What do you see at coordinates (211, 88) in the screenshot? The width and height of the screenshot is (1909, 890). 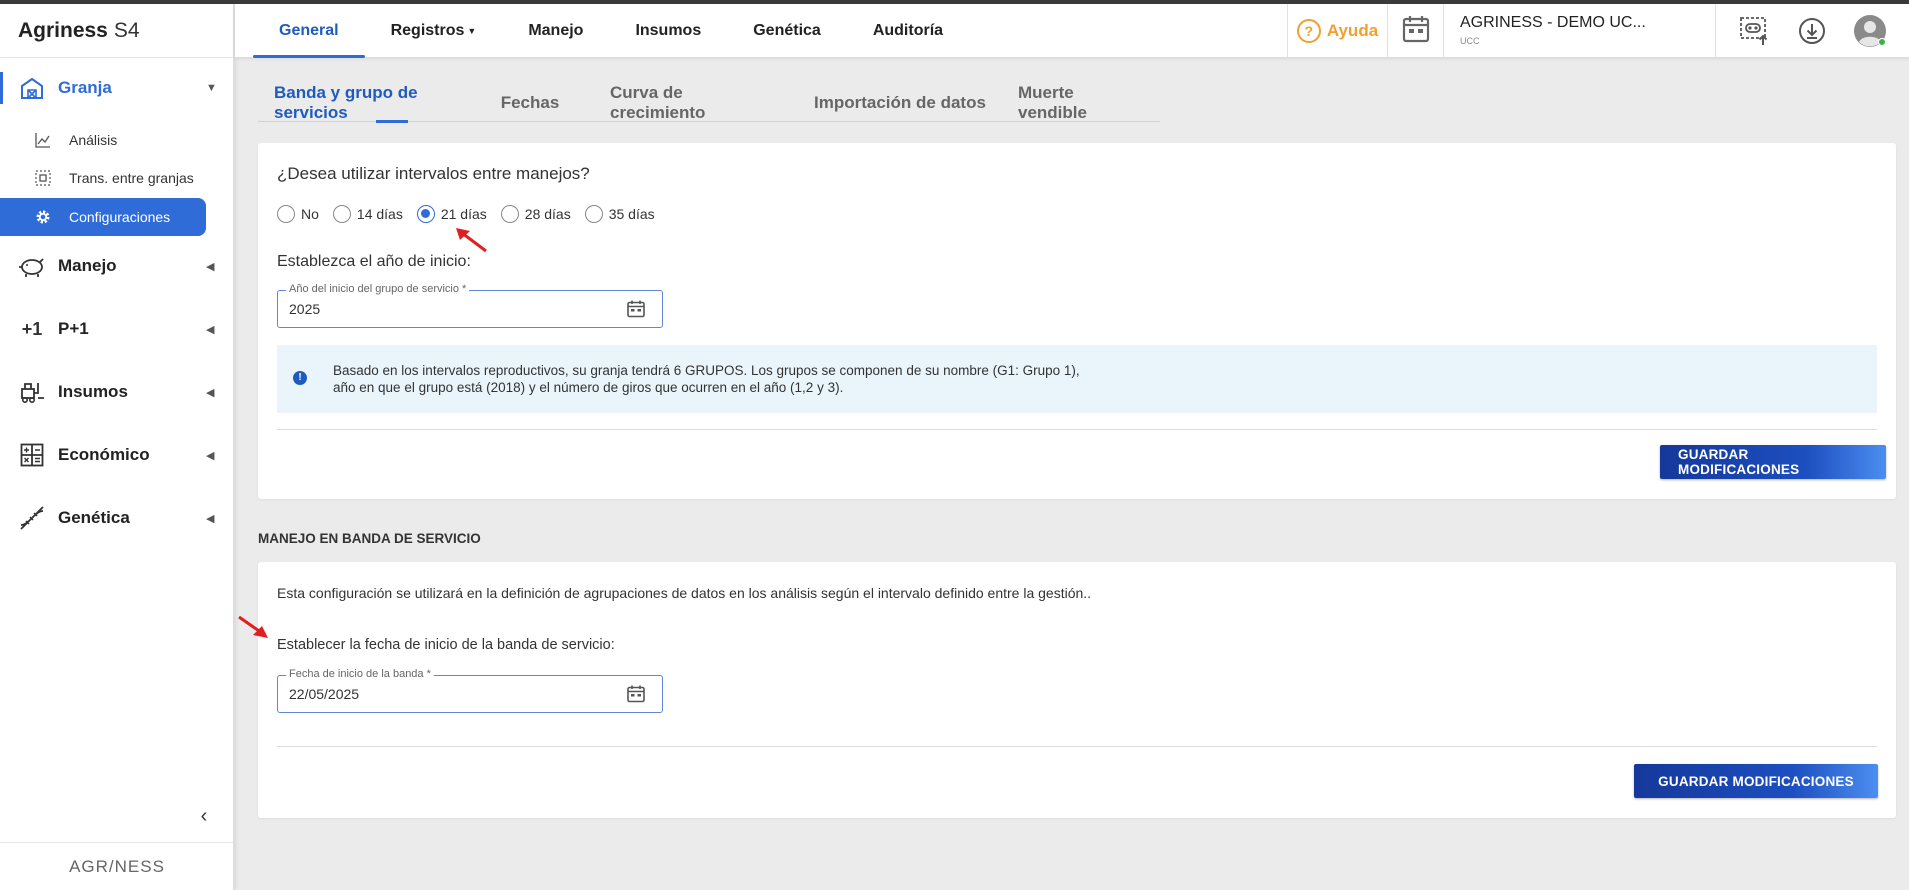 I see `chevron-down-icon: ▼` at bounding box center [211, 88].